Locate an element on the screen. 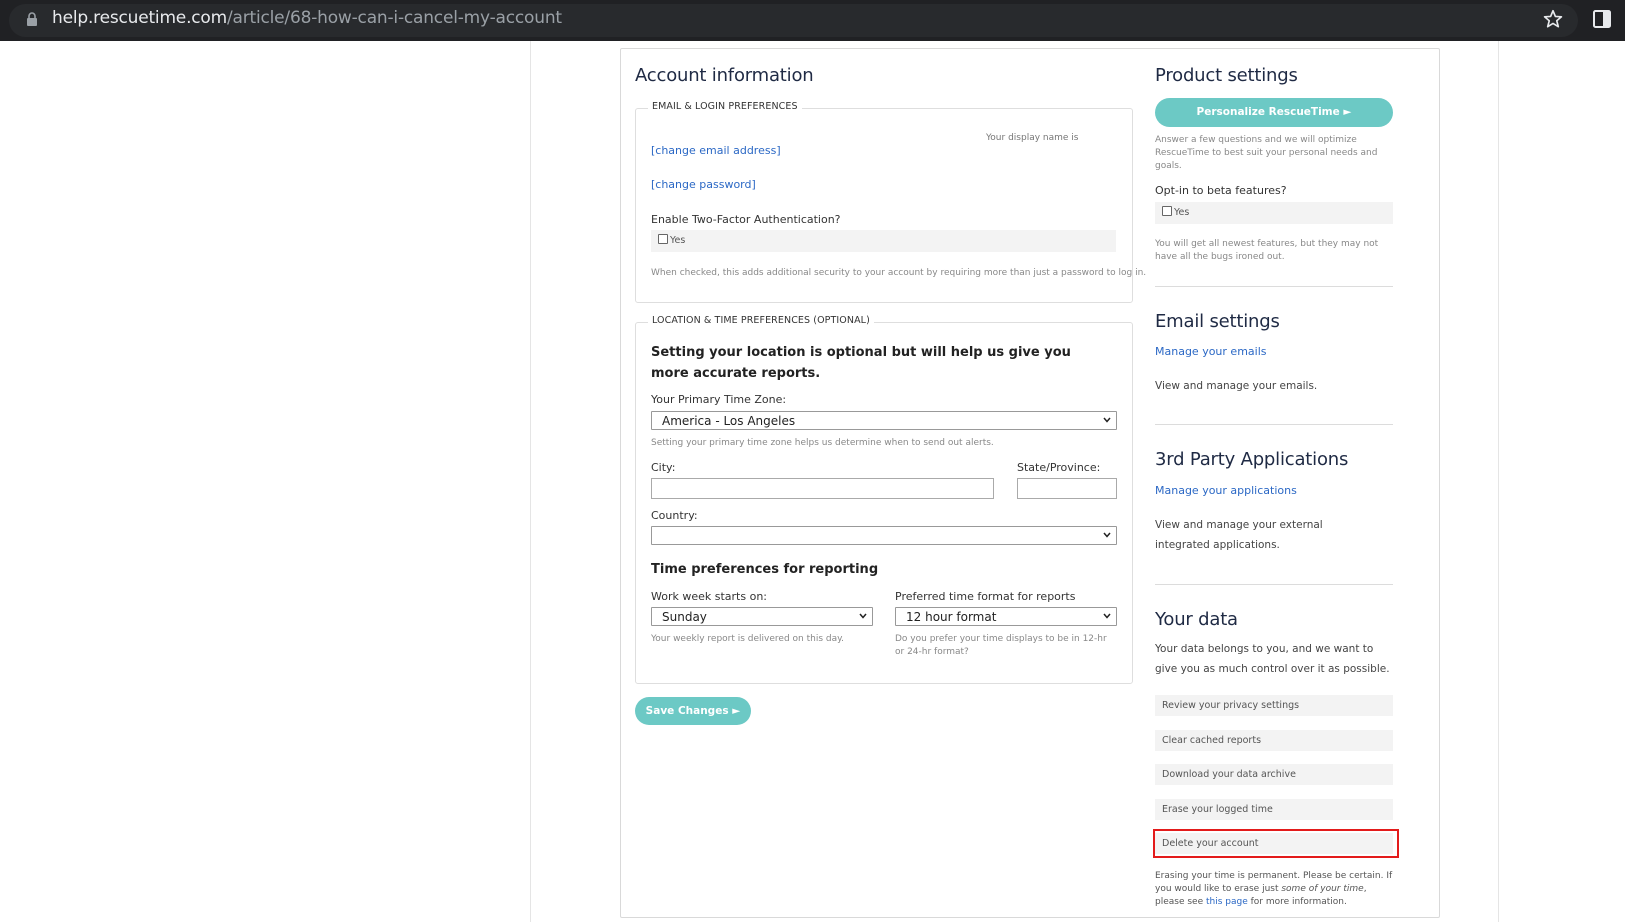  location-time-legend: LOCATION & TIME PREFERENCES (OPTIONAL) is located at coordinates (761, 320).